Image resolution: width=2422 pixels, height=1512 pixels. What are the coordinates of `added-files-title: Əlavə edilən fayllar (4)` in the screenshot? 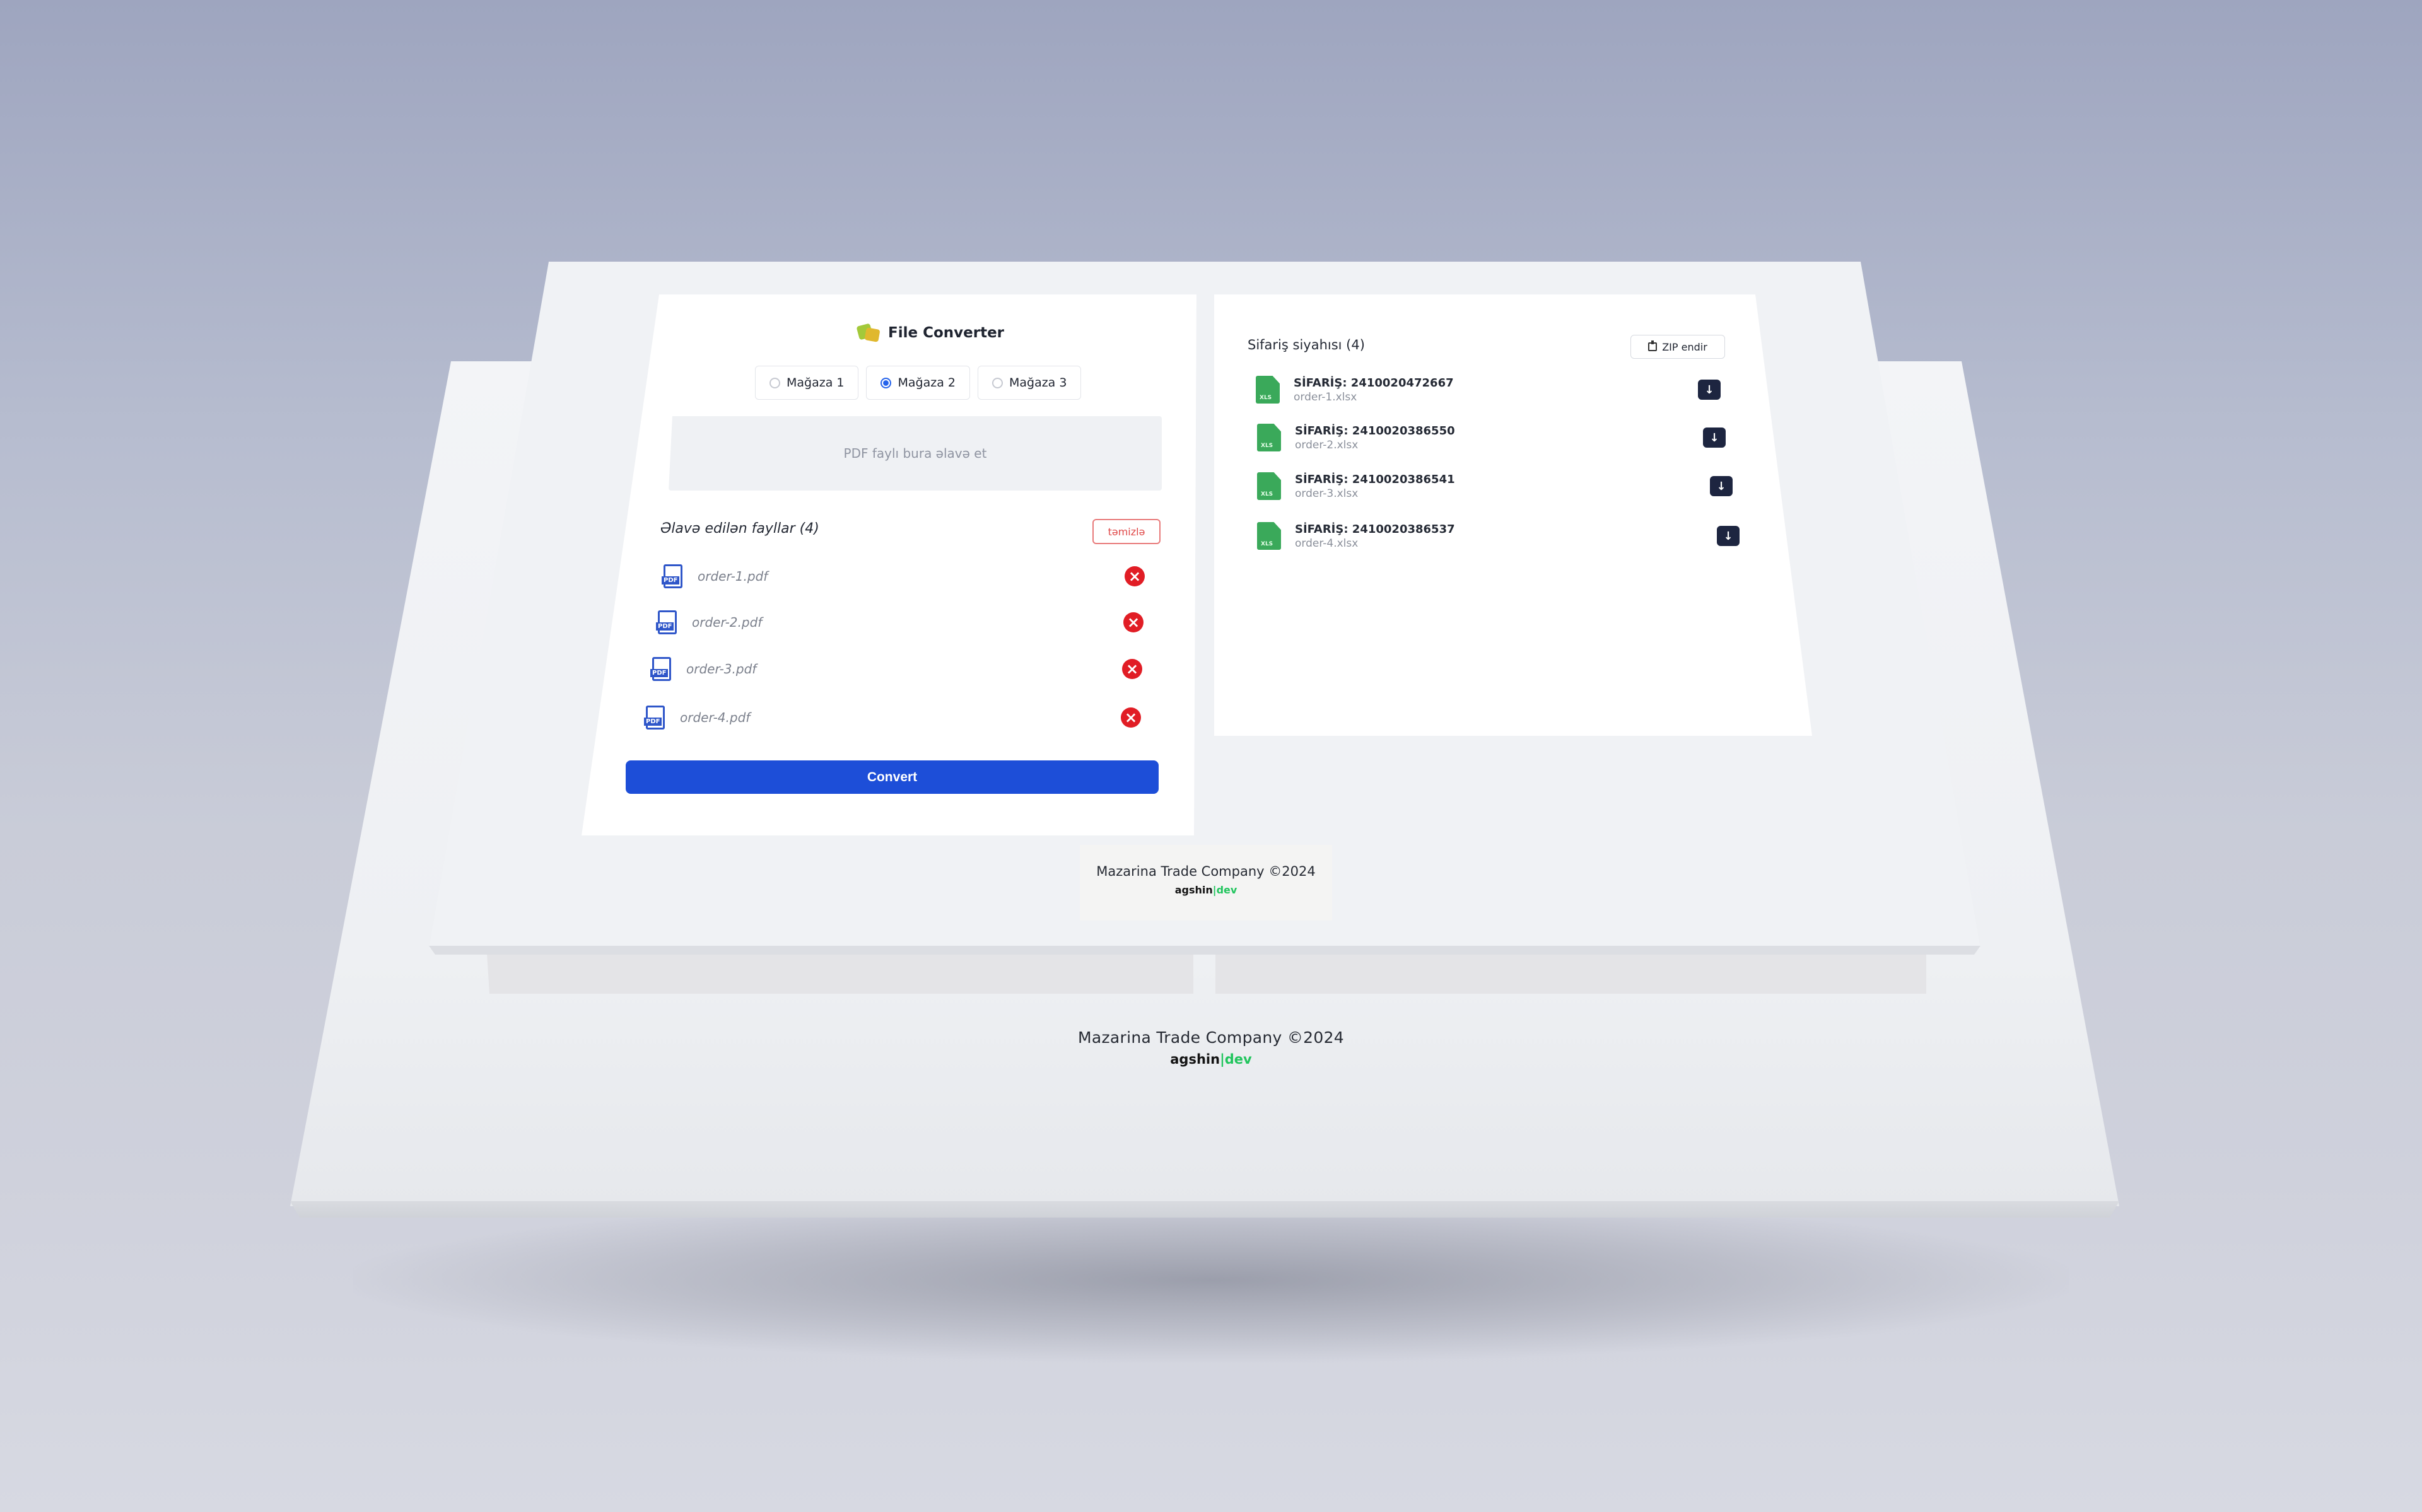 It's located at (739, 529).